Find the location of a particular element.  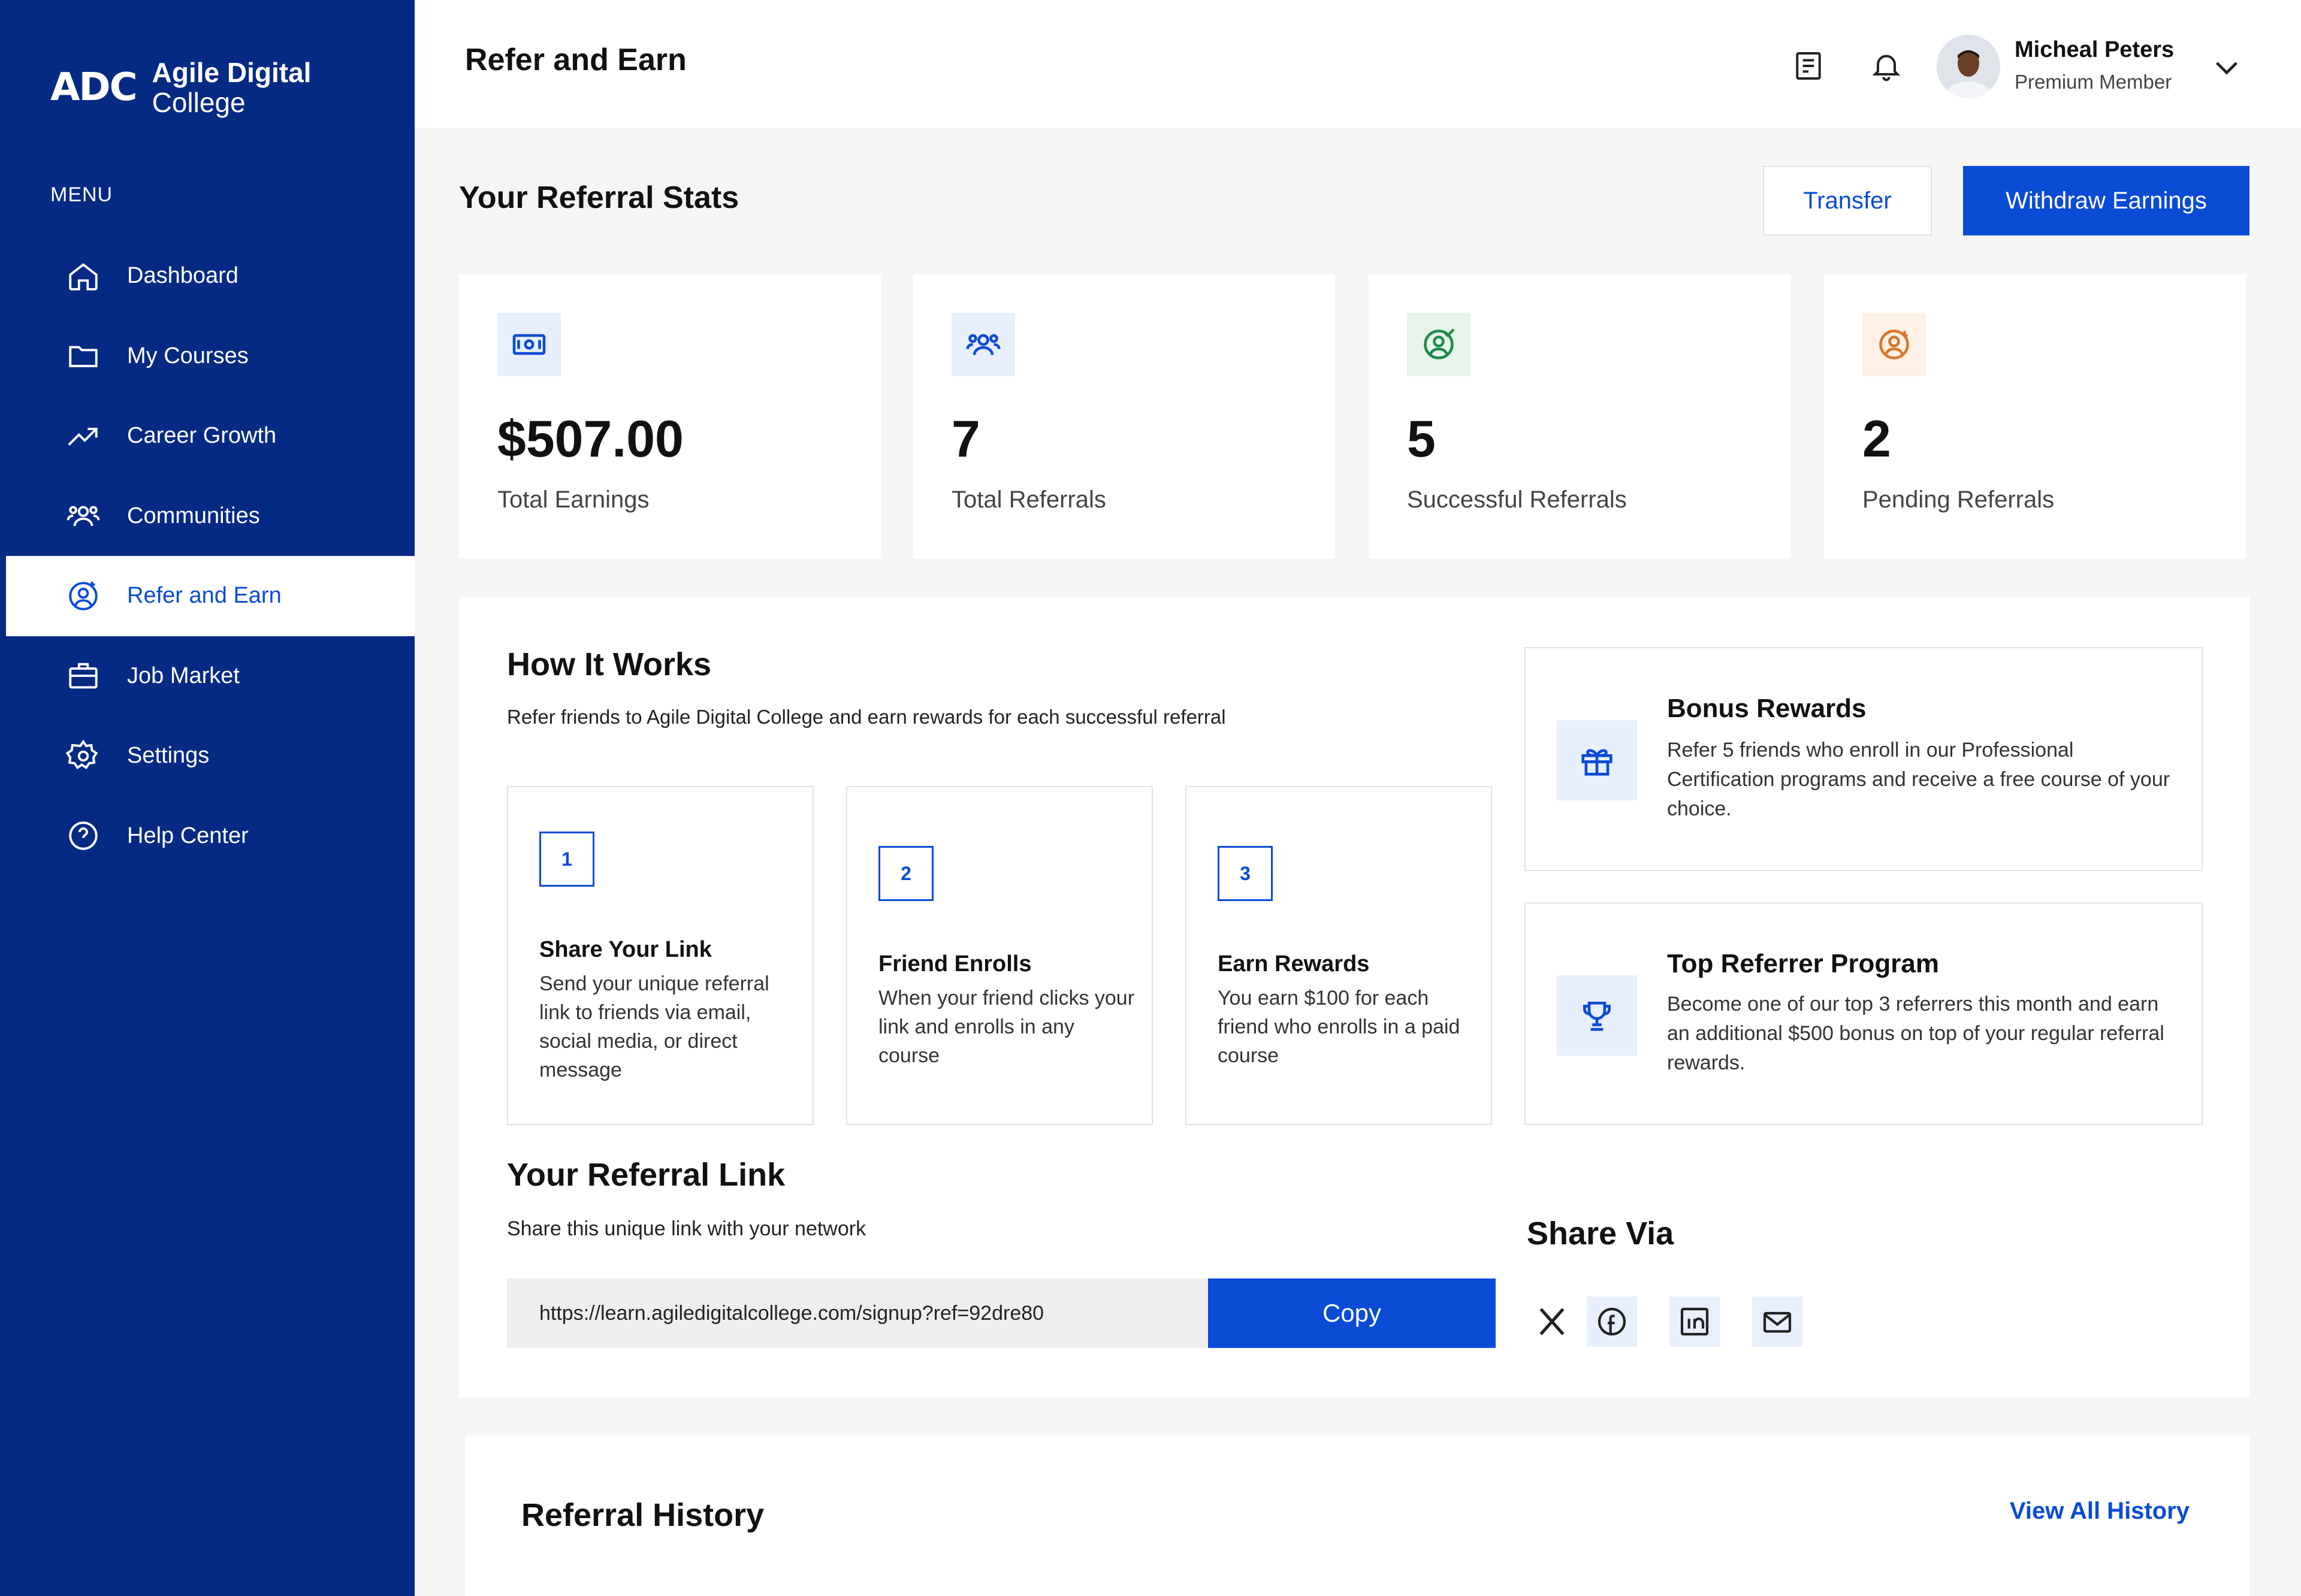

stat-label: Successful Referrals is located at coordinates (1517, 499).